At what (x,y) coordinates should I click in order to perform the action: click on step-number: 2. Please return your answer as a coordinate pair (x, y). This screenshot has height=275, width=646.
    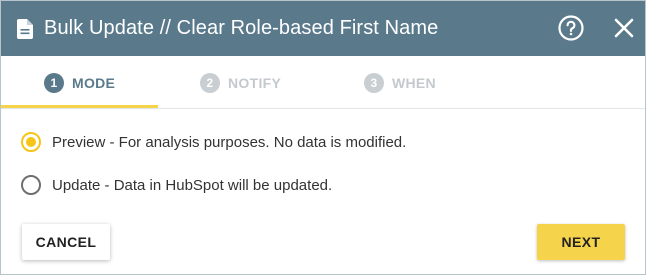
    Looking at the image, I should click on (210, 82).